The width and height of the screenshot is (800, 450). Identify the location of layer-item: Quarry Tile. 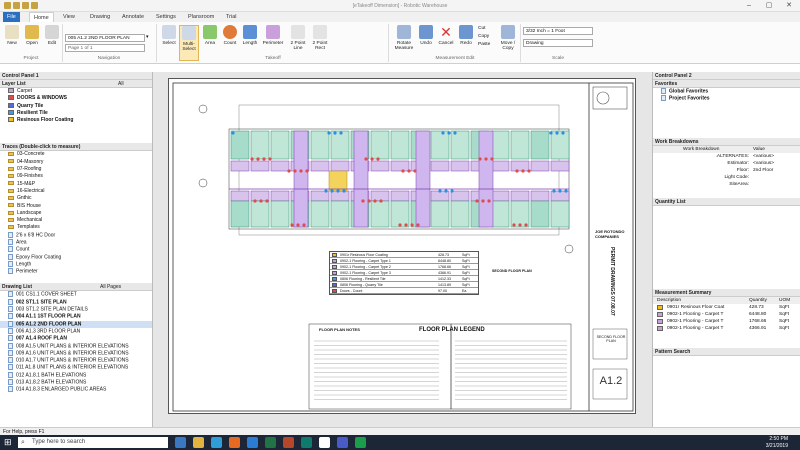
(76, 106).